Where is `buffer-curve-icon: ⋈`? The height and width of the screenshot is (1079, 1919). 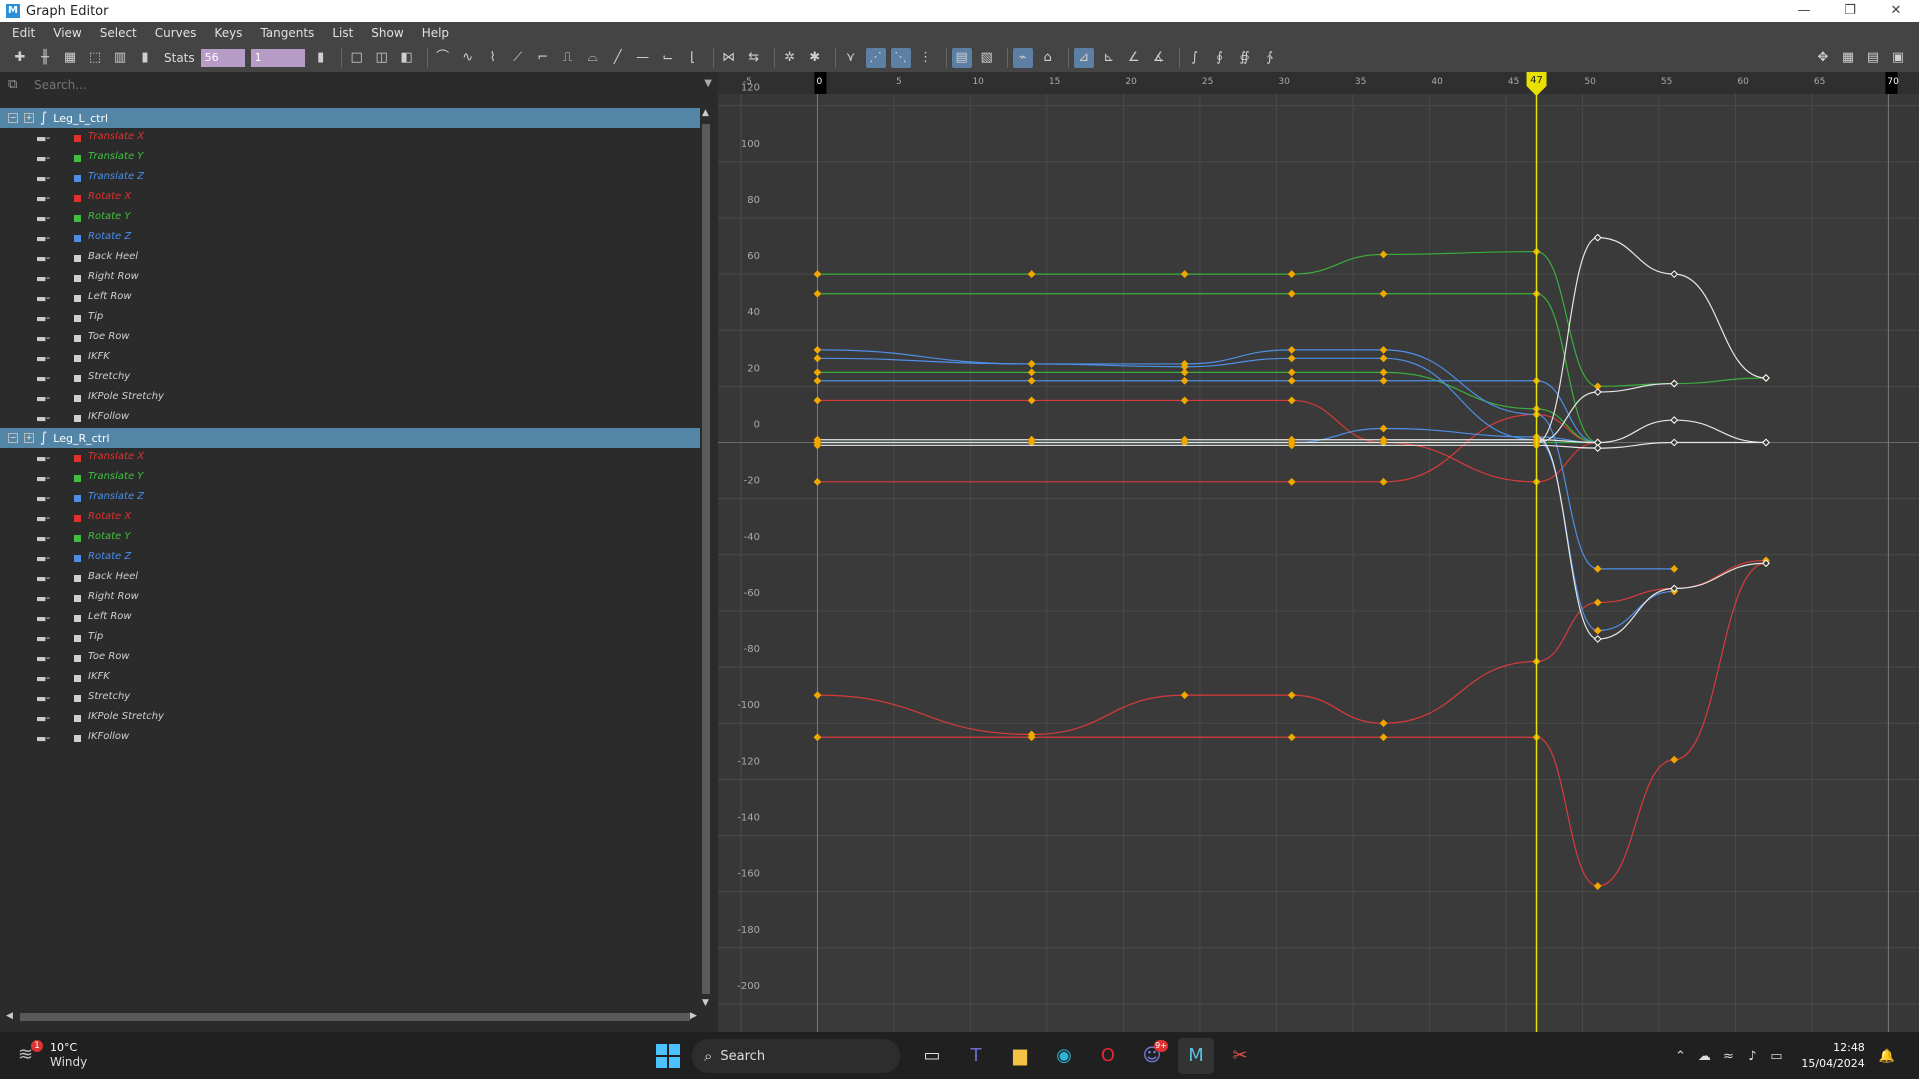 buffer-curve-icon: ⋈ is located at coordinates (729, 58).